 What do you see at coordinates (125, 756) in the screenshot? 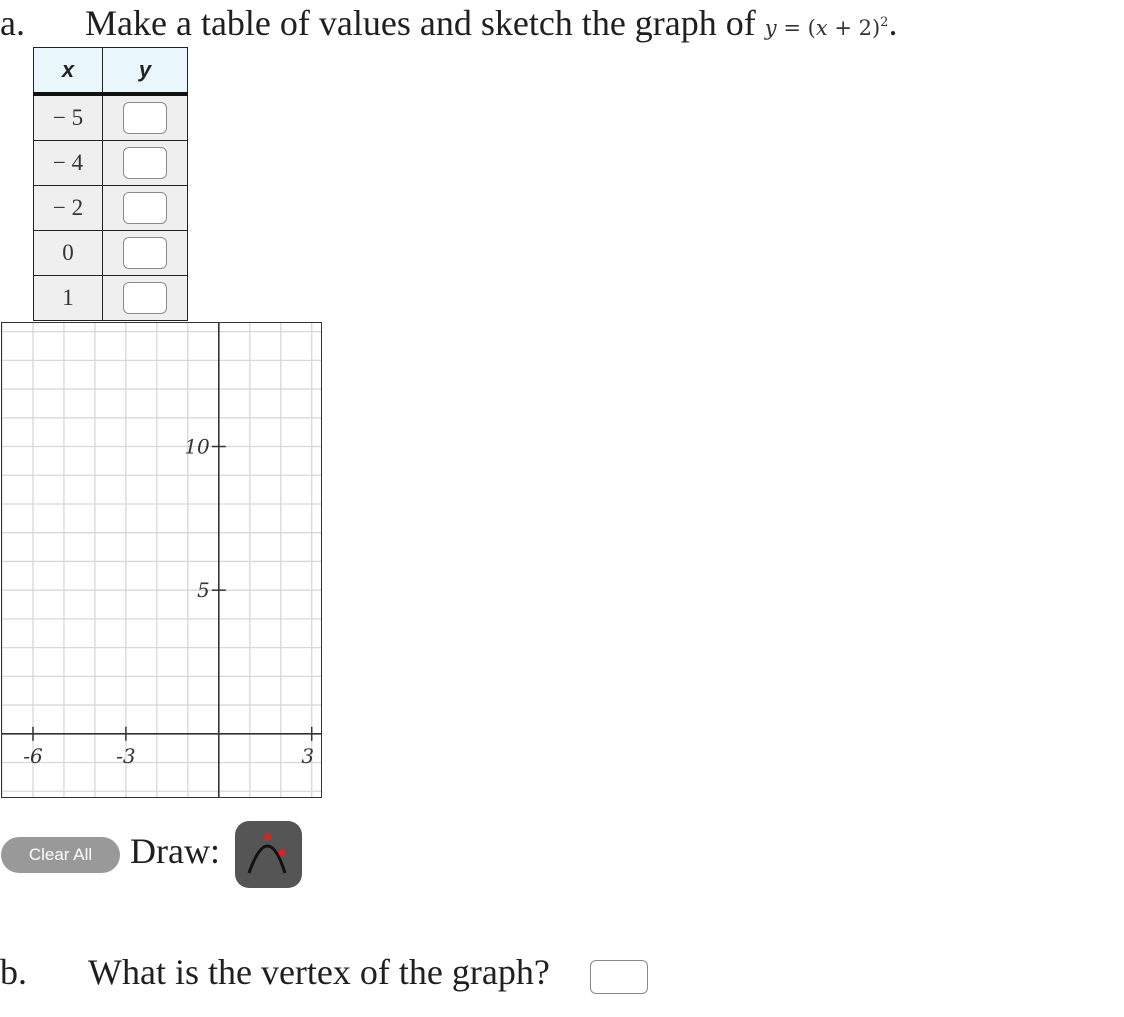
I see `x-tick-label: -3` at bounding box center [125, 756].